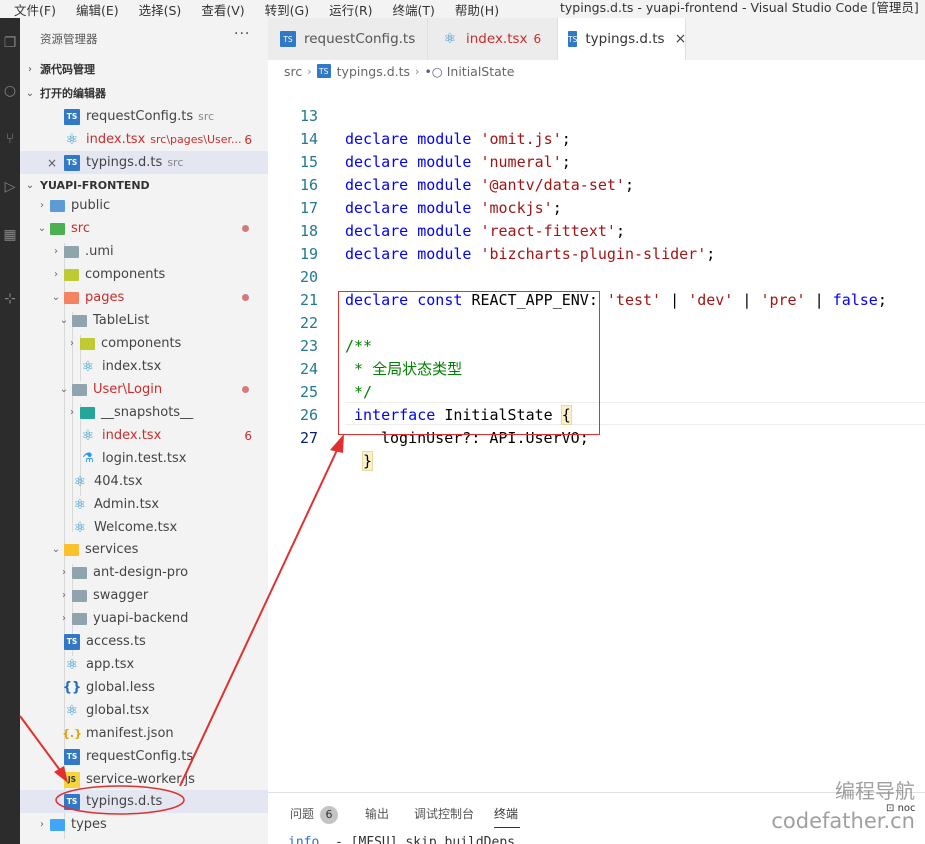 The width and height of the screenshot is (925, 844). I want to click on menu-selection: 选择(S), so click(156, 9).